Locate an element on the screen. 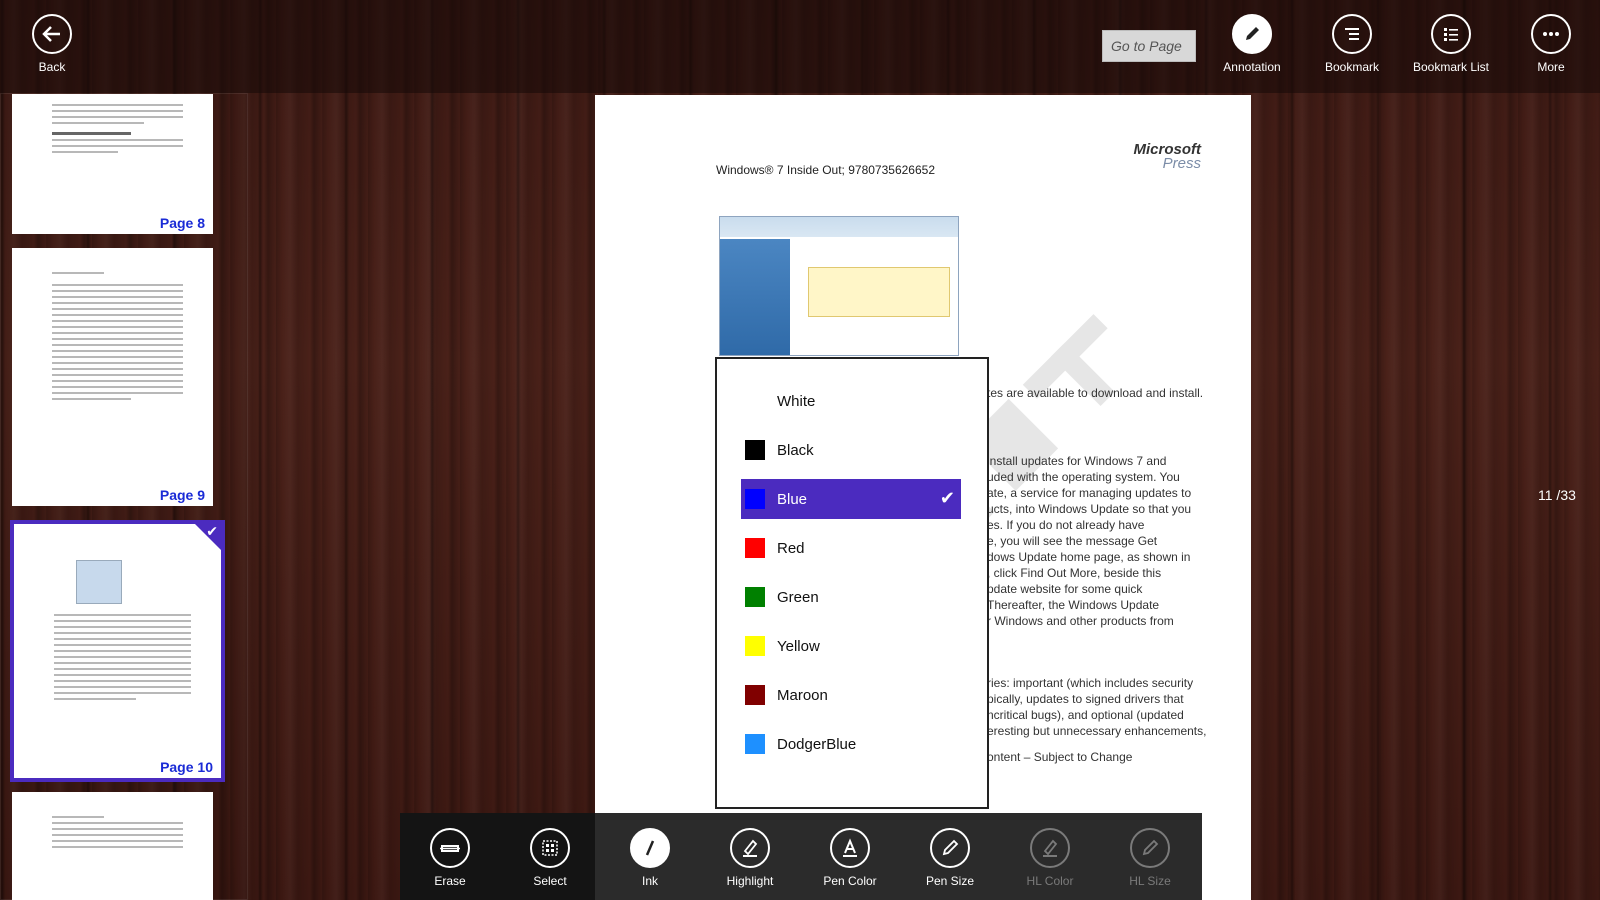 The height and width of the screenshot is (900, 1600). select-button: Select is located at coordinates (550, 858).